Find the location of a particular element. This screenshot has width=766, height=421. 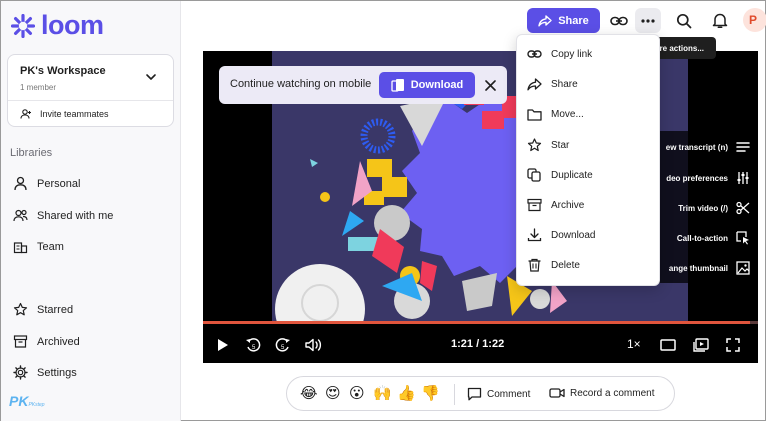

sidebar-item-label: Shared with me is located at coordinates (75, 215).